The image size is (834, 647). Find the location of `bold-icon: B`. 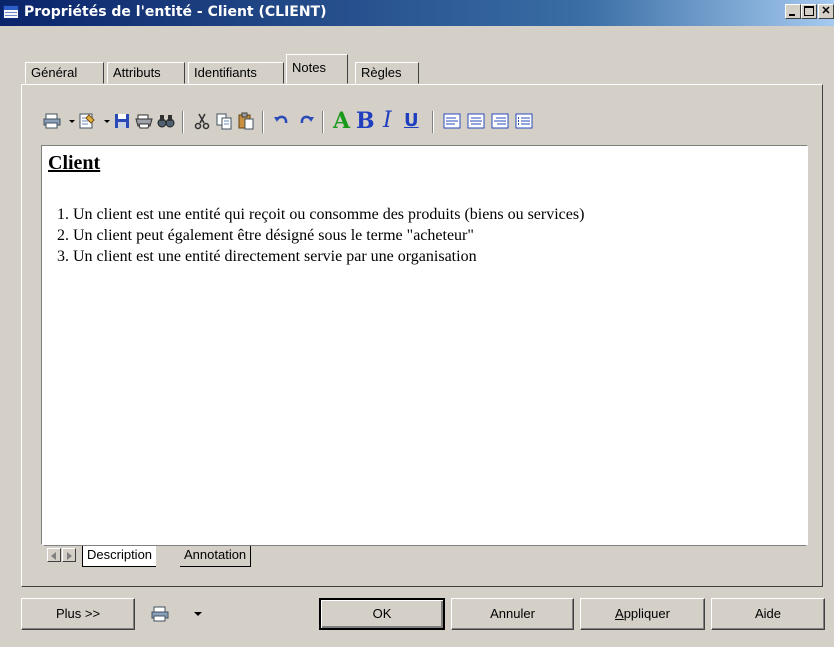

bold-icon: B is located at coordinates (365, 121).